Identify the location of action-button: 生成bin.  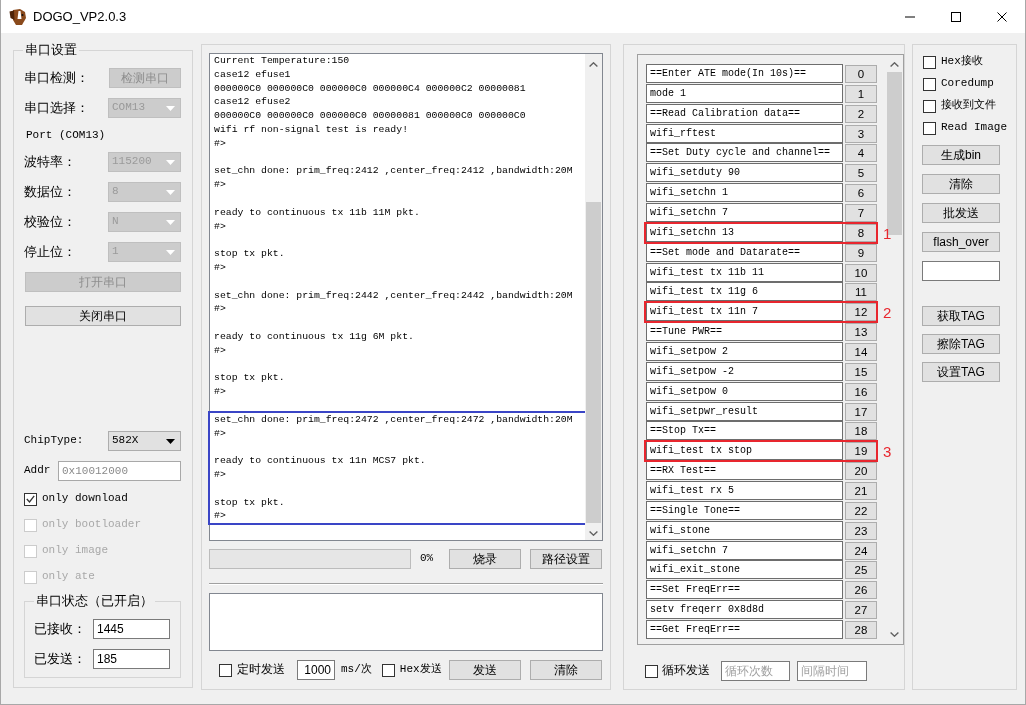
(961, 155).